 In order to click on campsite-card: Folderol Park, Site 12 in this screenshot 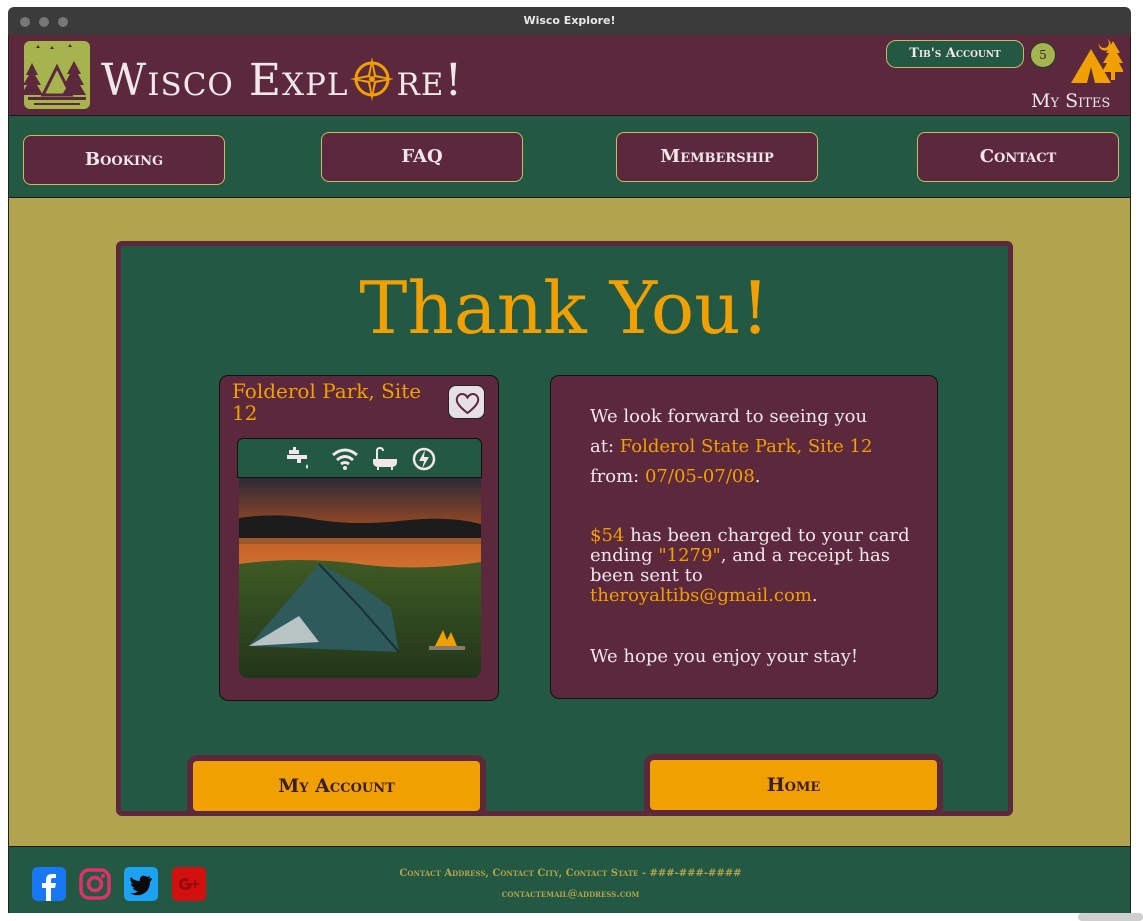, I will do `click(359, 538)`.